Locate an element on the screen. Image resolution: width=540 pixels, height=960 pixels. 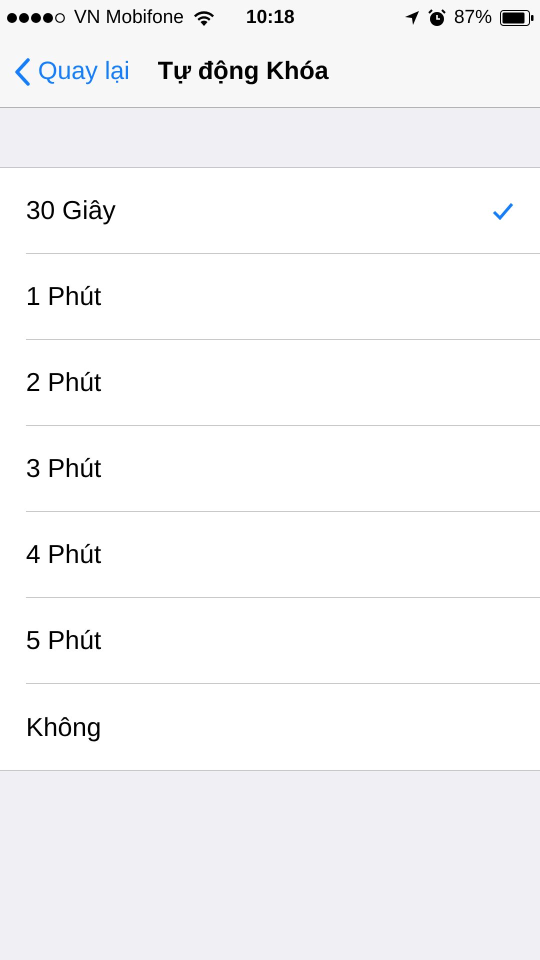
option-row: 4 Phút is located at coordinates (283, 555).